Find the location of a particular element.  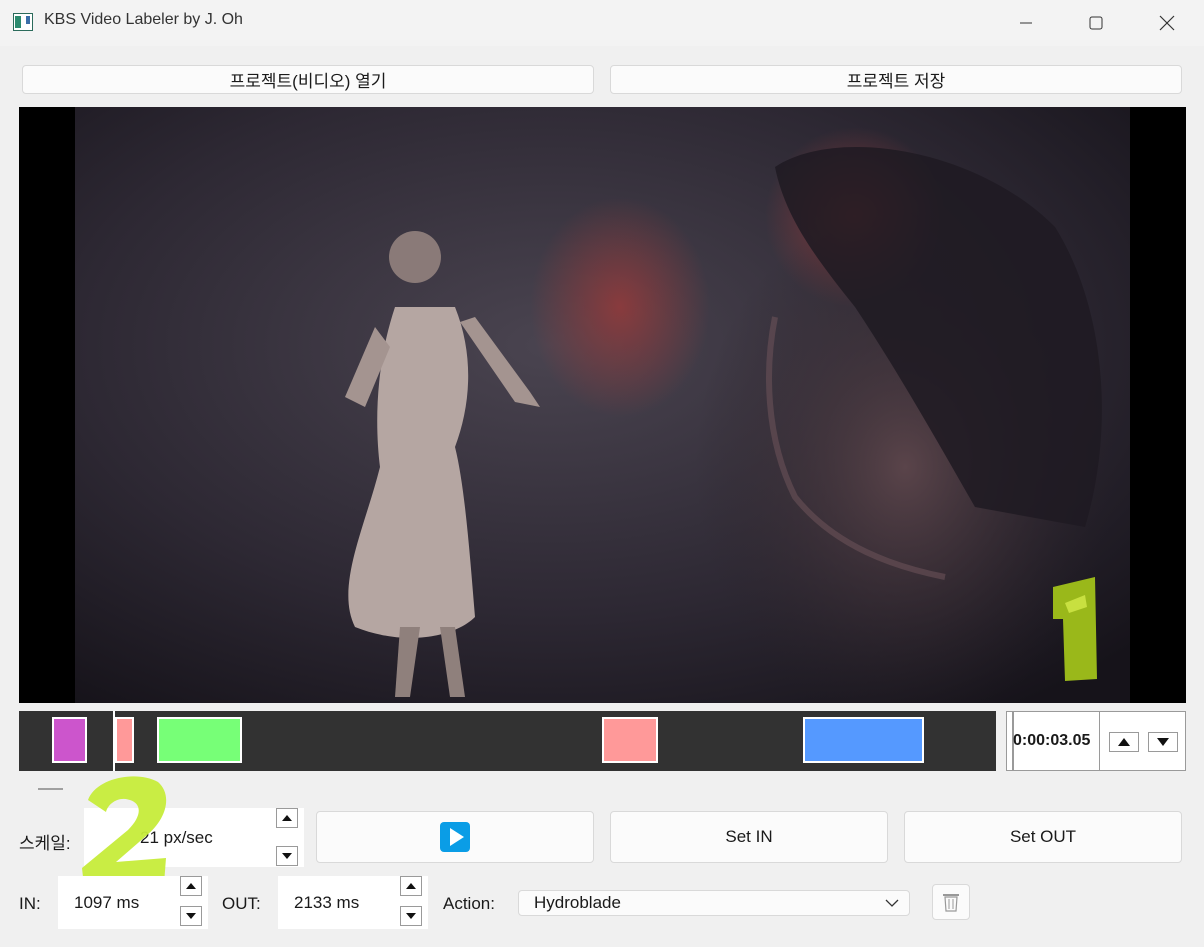

delete-button is located at coordinates (951, 902).